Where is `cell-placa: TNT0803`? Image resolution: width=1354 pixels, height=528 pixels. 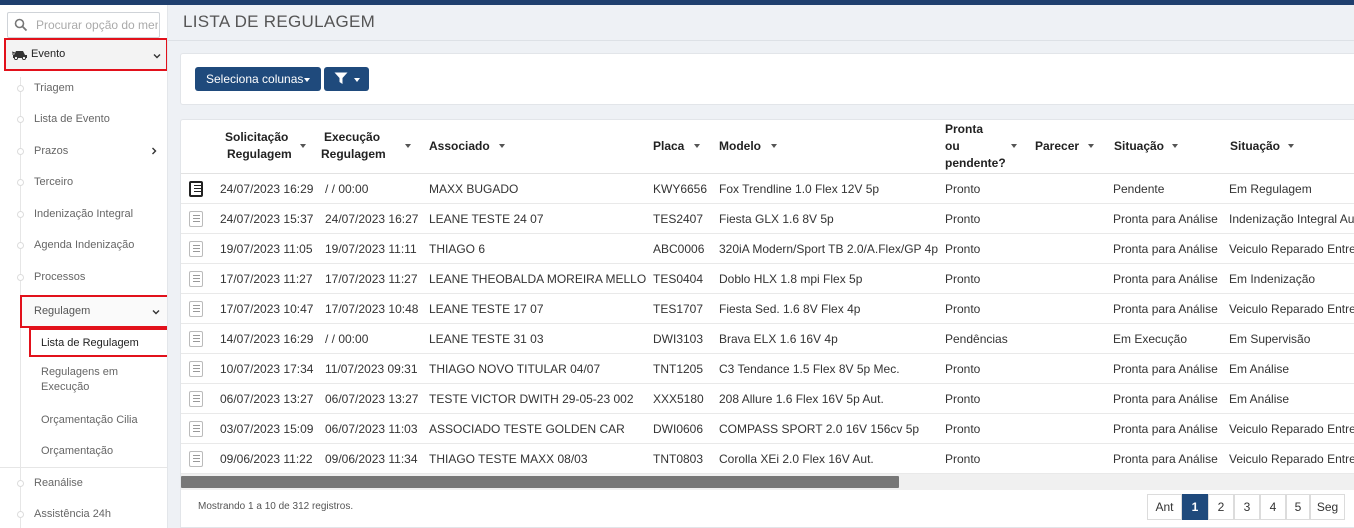
cell-placa: TNT0803 is located at coordinates (678, 459).